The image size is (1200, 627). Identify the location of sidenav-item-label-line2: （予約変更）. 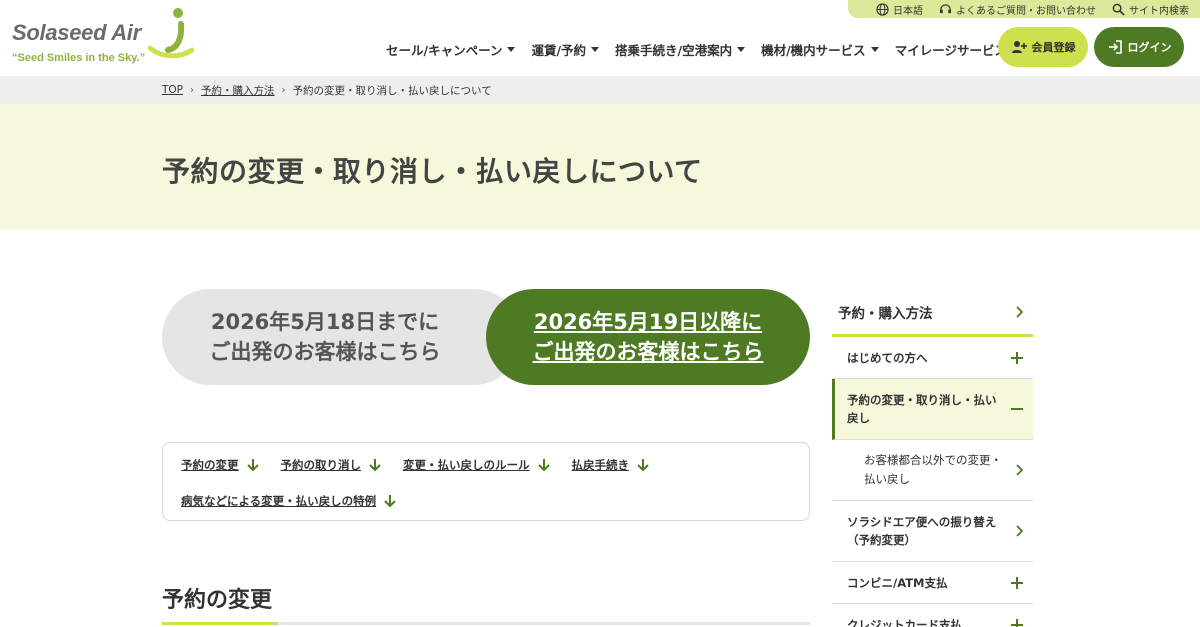
(881, 540).